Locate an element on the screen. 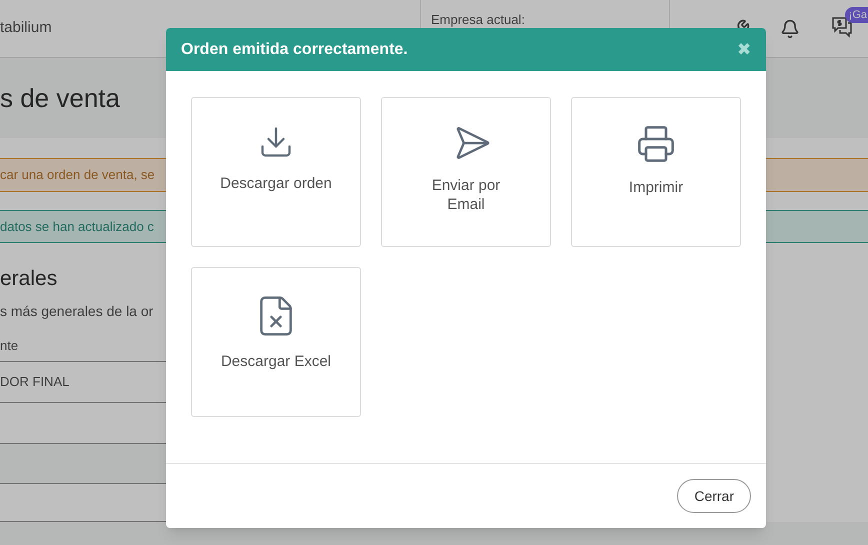  brand-name: tabilium is located at coordinates (26, 28).